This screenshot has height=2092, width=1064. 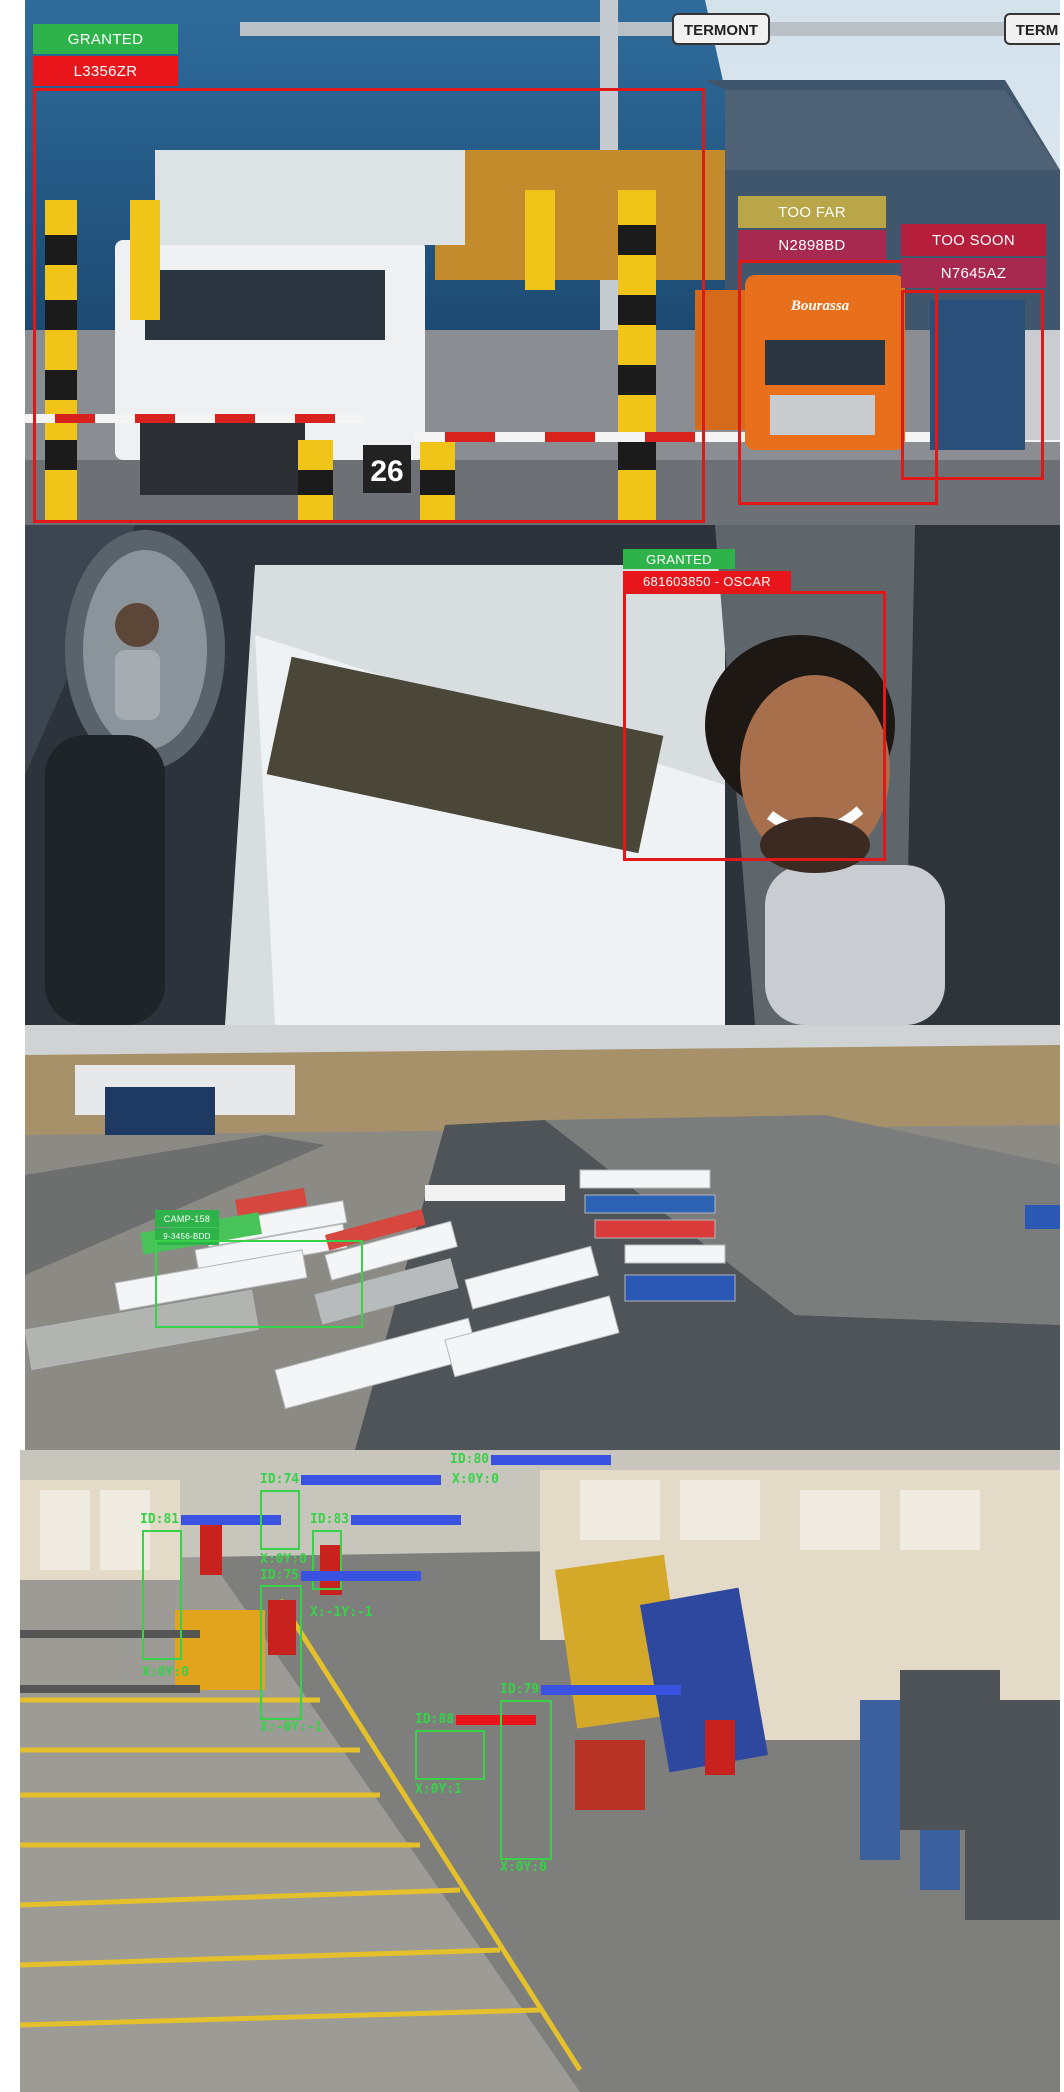 What do you see at coordinates (707, 581) in the screenshot?
I see `driver-id-badge: 681603850 - OSCAR` at bounding box center [707, 581].